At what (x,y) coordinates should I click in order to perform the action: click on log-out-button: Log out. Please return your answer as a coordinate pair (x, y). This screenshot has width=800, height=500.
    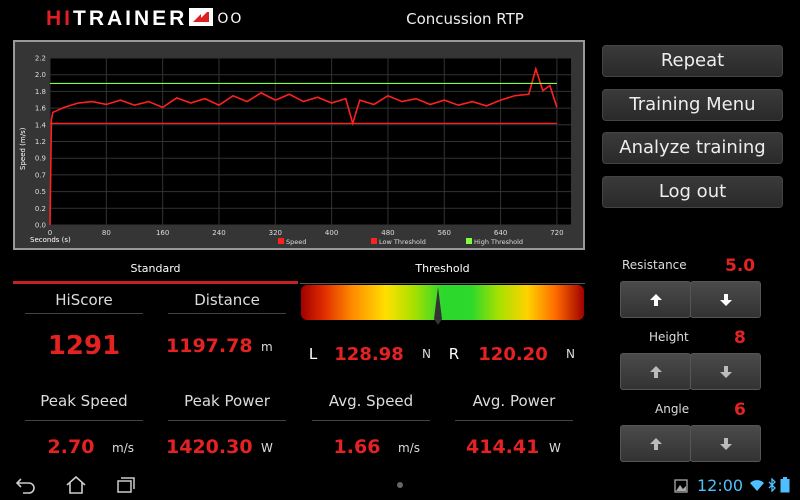
    Looking at the image, I should click on (692, 192).